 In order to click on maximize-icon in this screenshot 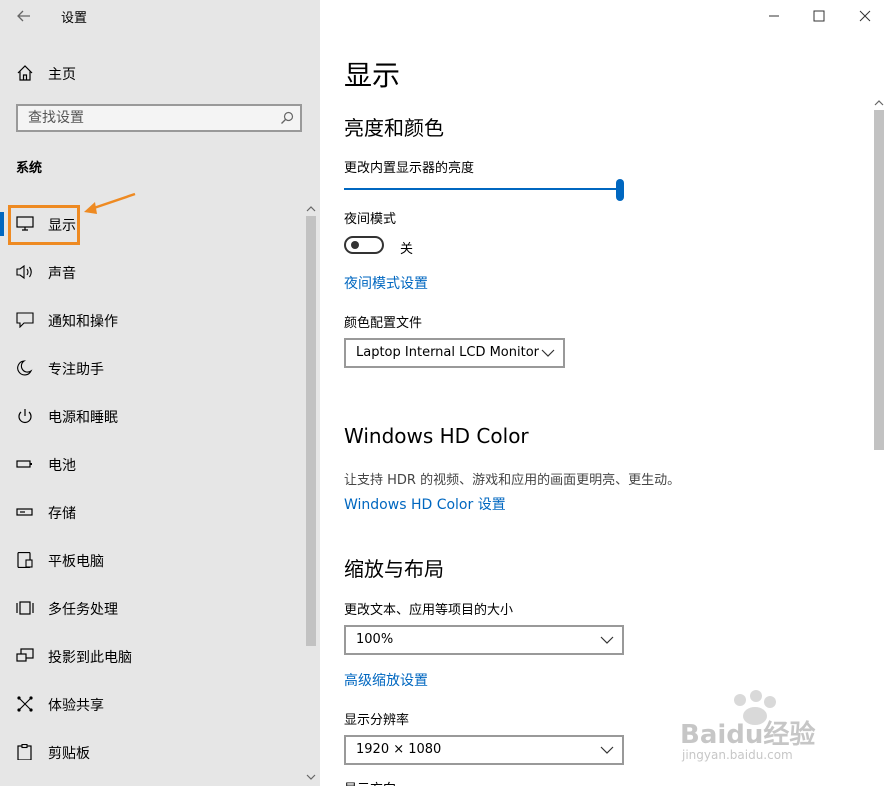, I will do `click(819, 16)`.